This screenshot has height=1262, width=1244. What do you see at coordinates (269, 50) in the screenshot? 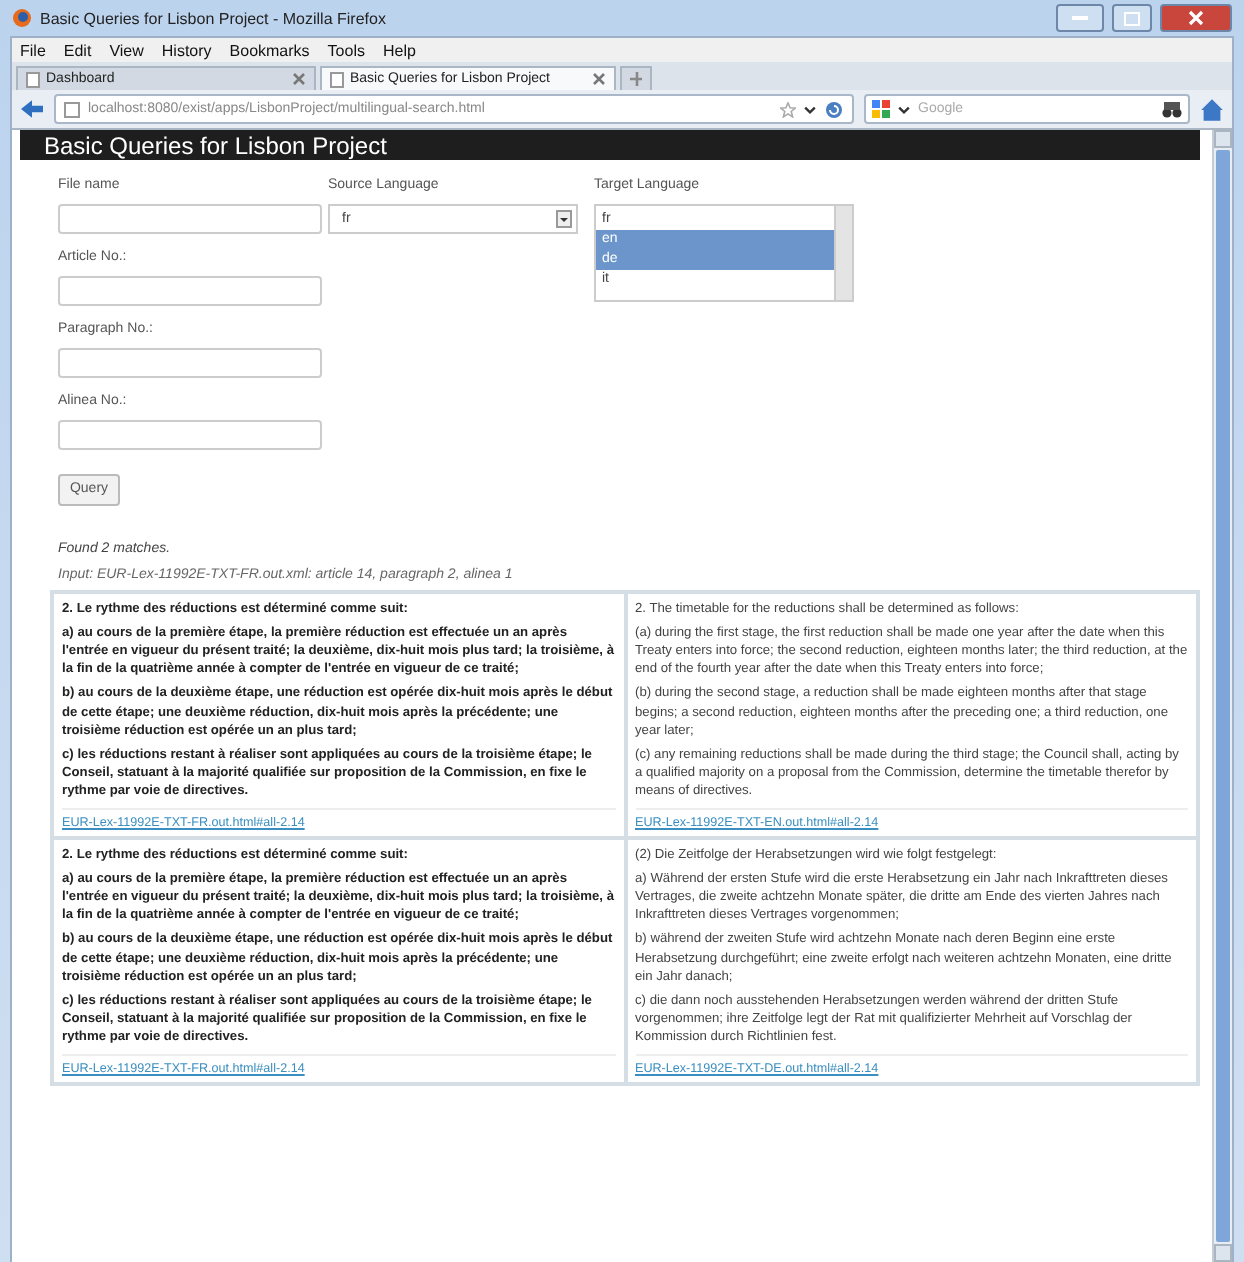
I see `menu-item: Bookmarks` at bounding box center [269, 50].